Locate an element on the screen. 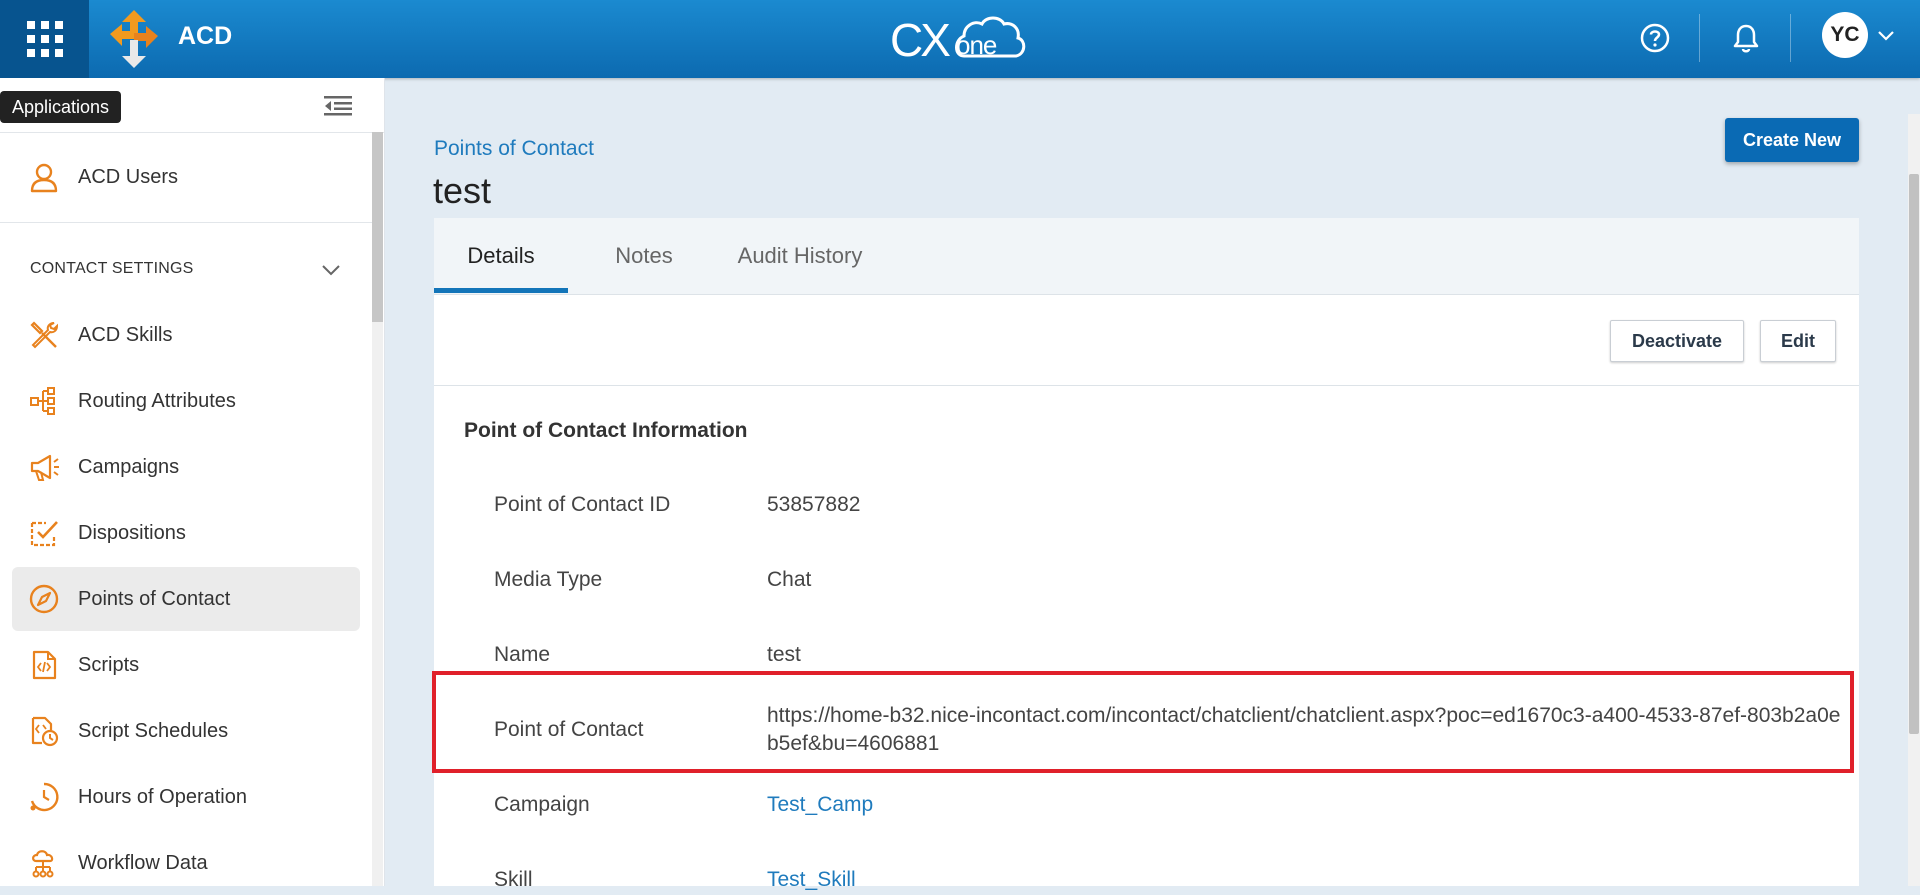 The image size is (1920, 895). grid-icon is located at coordinates (44, 39).